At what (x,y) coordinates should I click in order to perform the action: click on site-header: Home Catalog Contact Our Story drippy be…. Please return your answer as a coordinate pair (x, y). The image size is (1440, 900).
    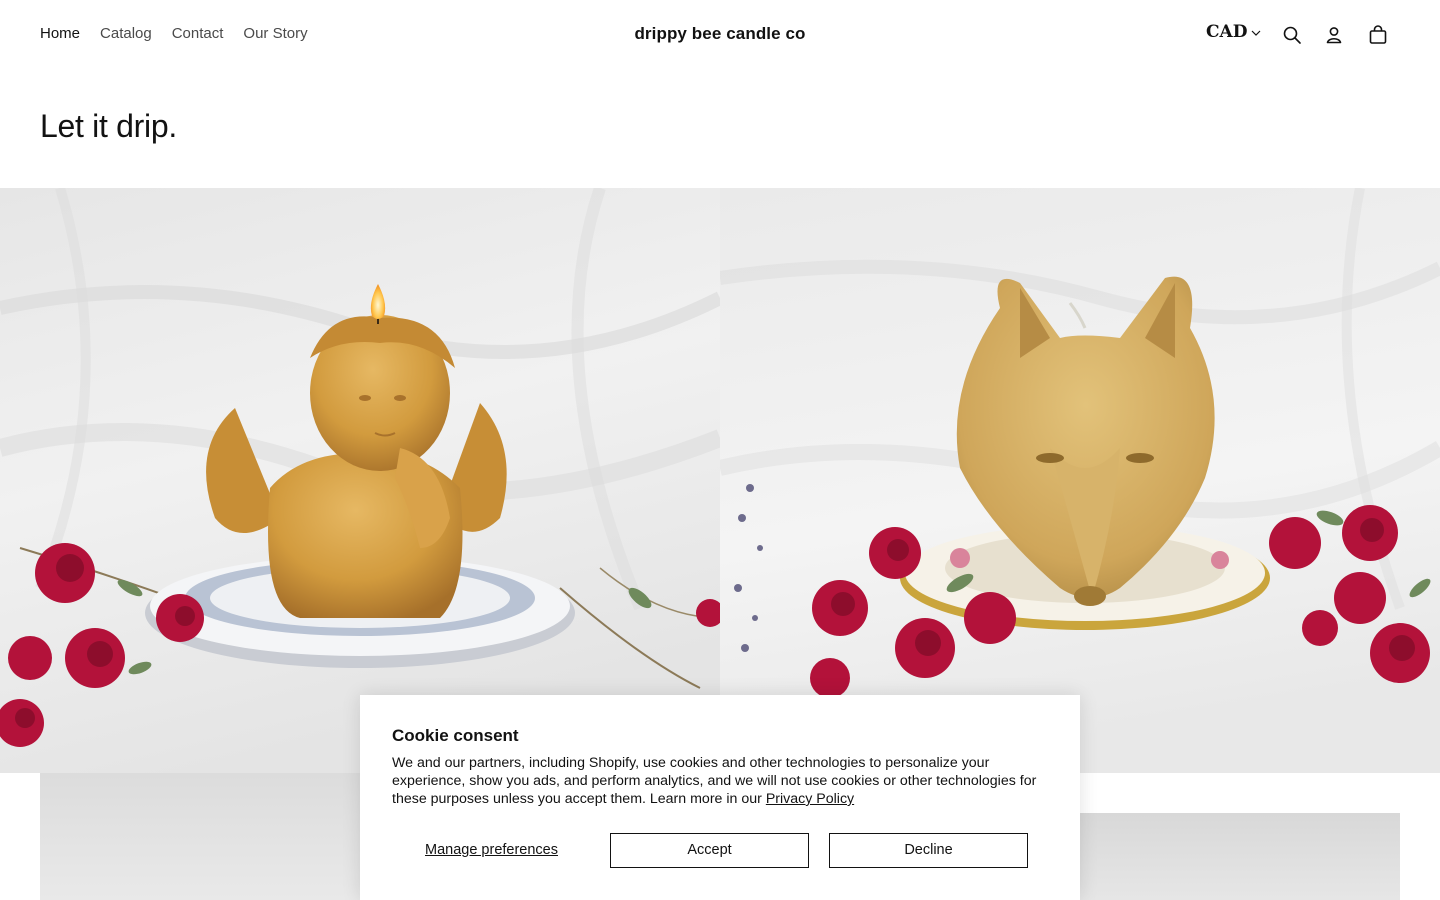
    Looking at the image, I should click on (720, 35).